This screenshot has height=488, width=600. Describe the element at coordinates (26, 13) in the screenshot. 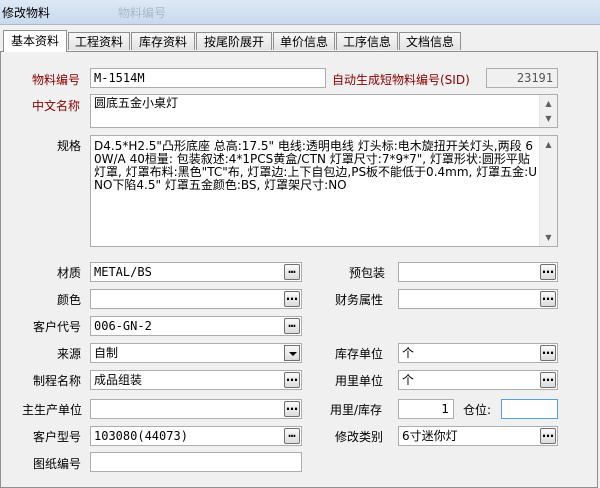

I see `window-title: 修改物料` at that location.